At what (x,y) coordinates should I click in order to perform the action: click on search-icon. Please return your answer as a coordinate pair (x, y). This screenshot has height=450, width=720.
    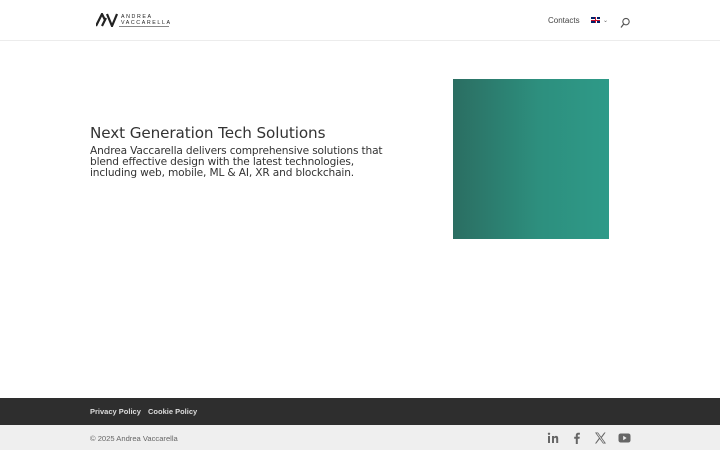
    Looking at the image, I should click on (625, 22).